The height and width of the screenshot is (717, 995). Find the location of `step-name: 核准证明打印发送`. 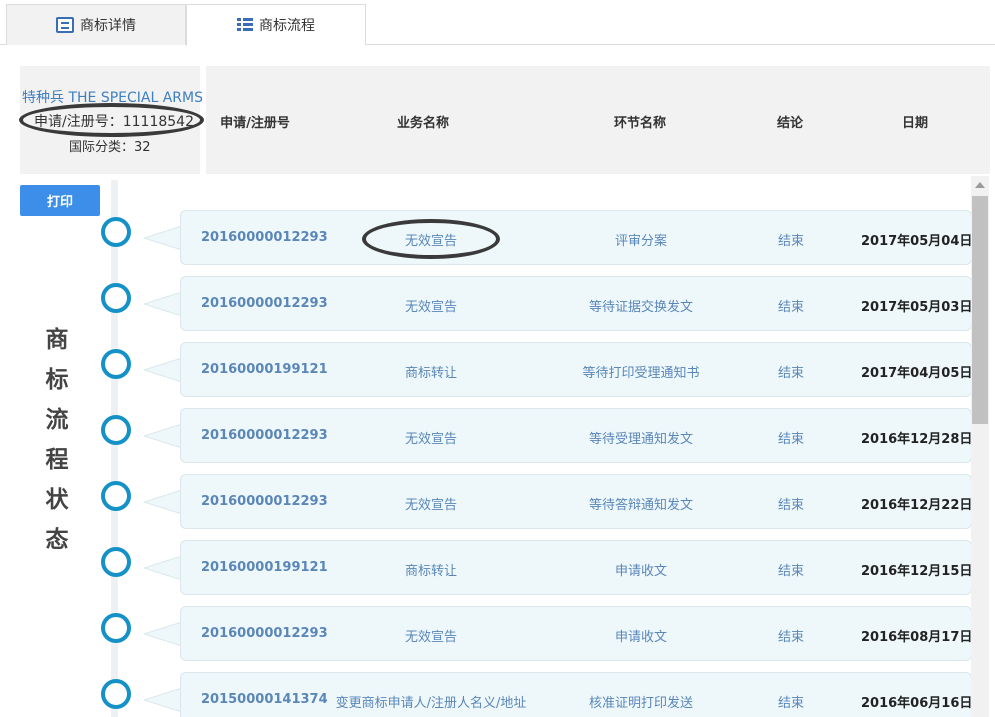

step-name: 核准证明打印发送 is located at coordinates (641, 703).